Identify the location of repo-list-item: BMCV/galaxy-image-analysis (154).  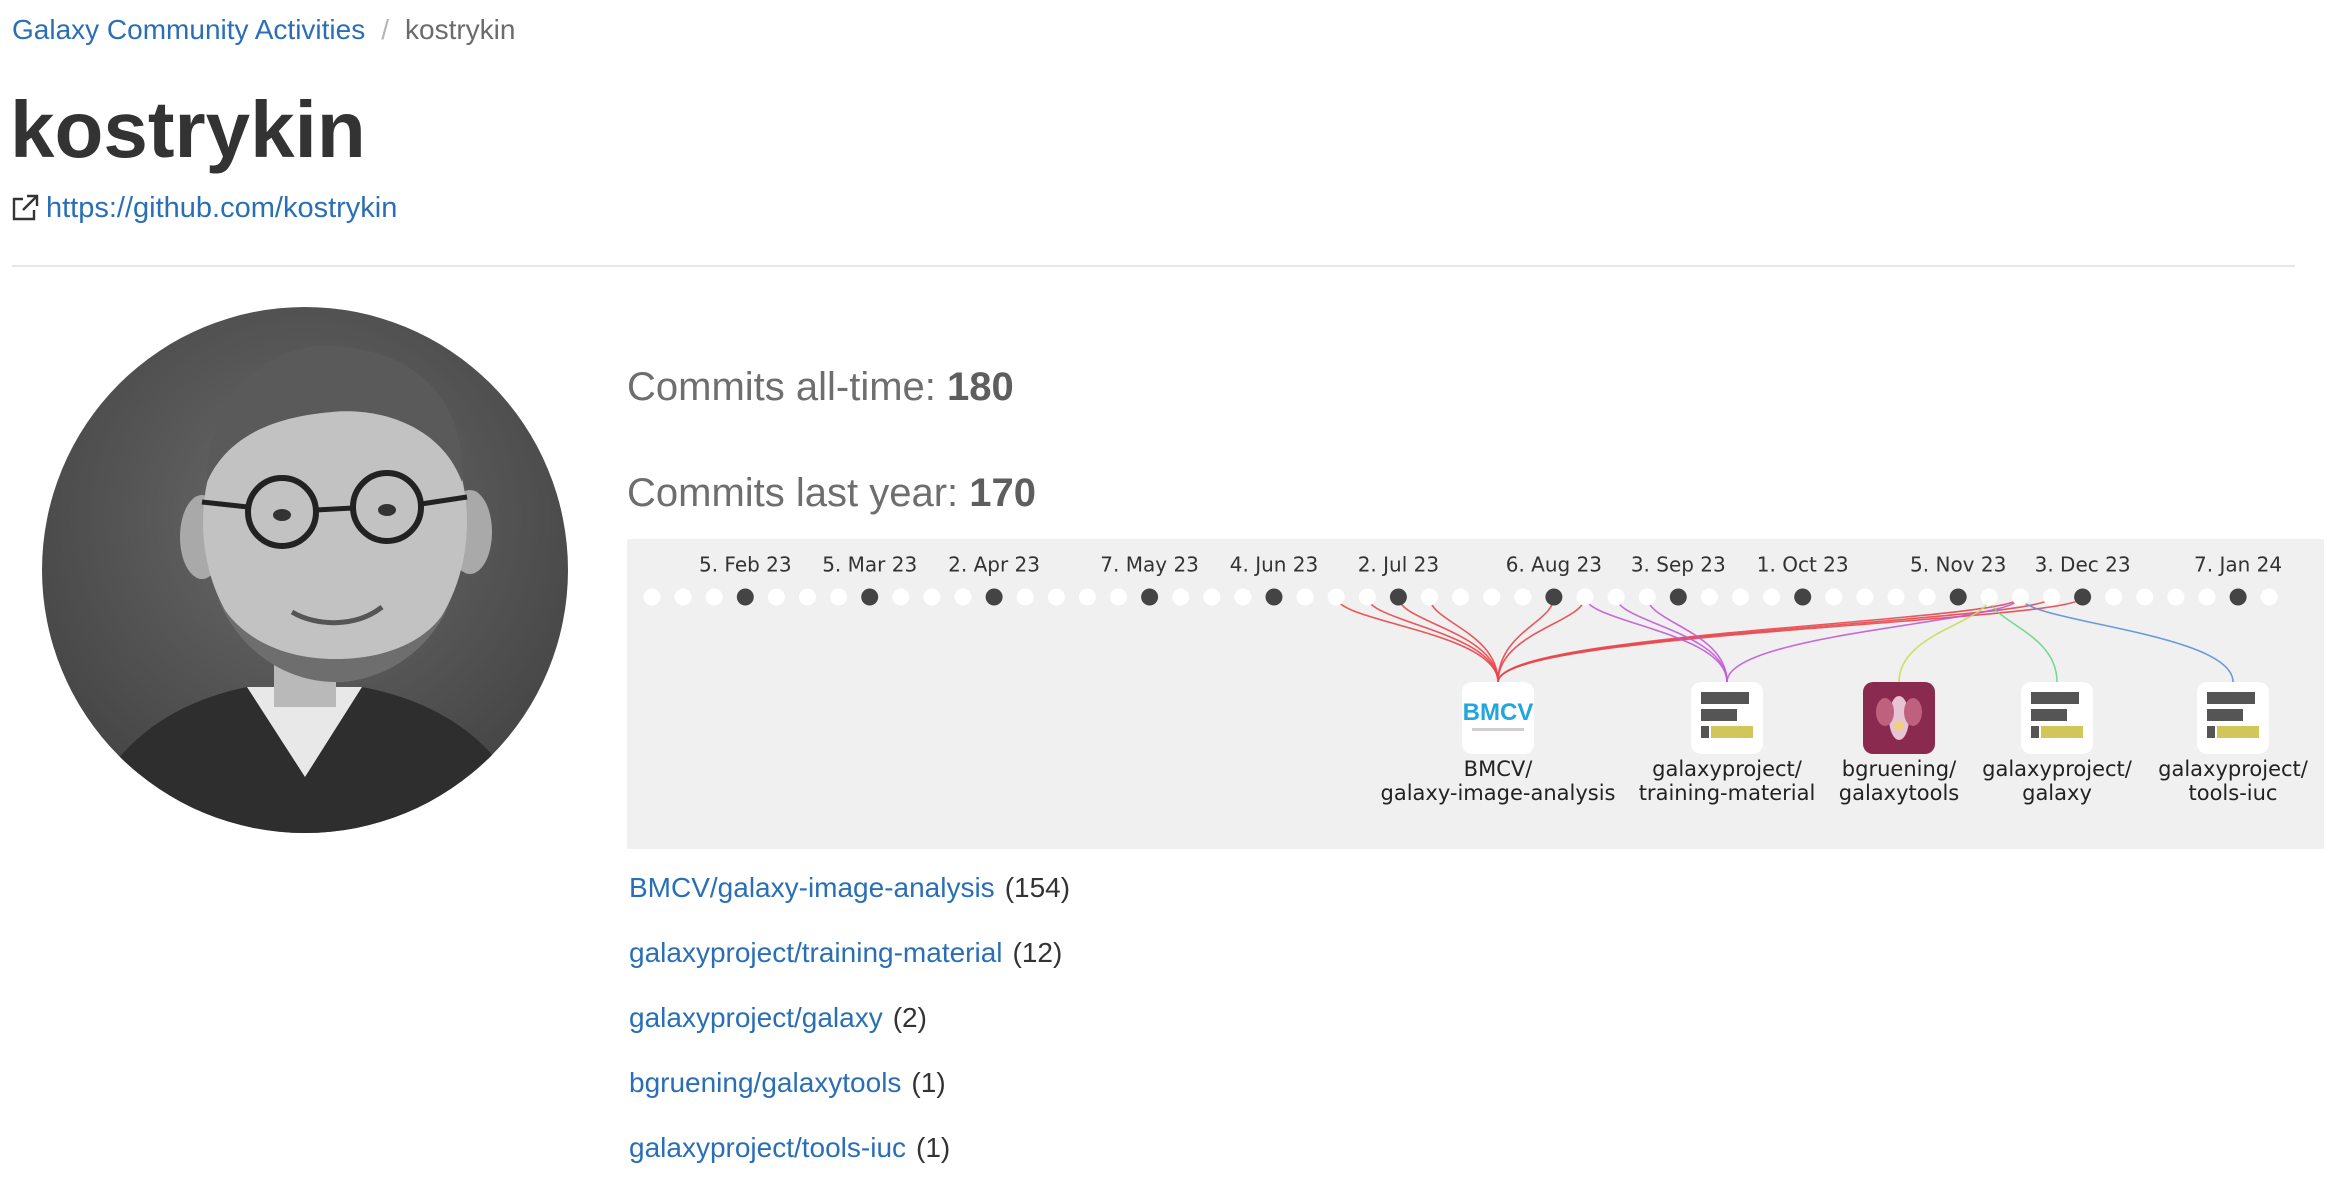
(849, 900).